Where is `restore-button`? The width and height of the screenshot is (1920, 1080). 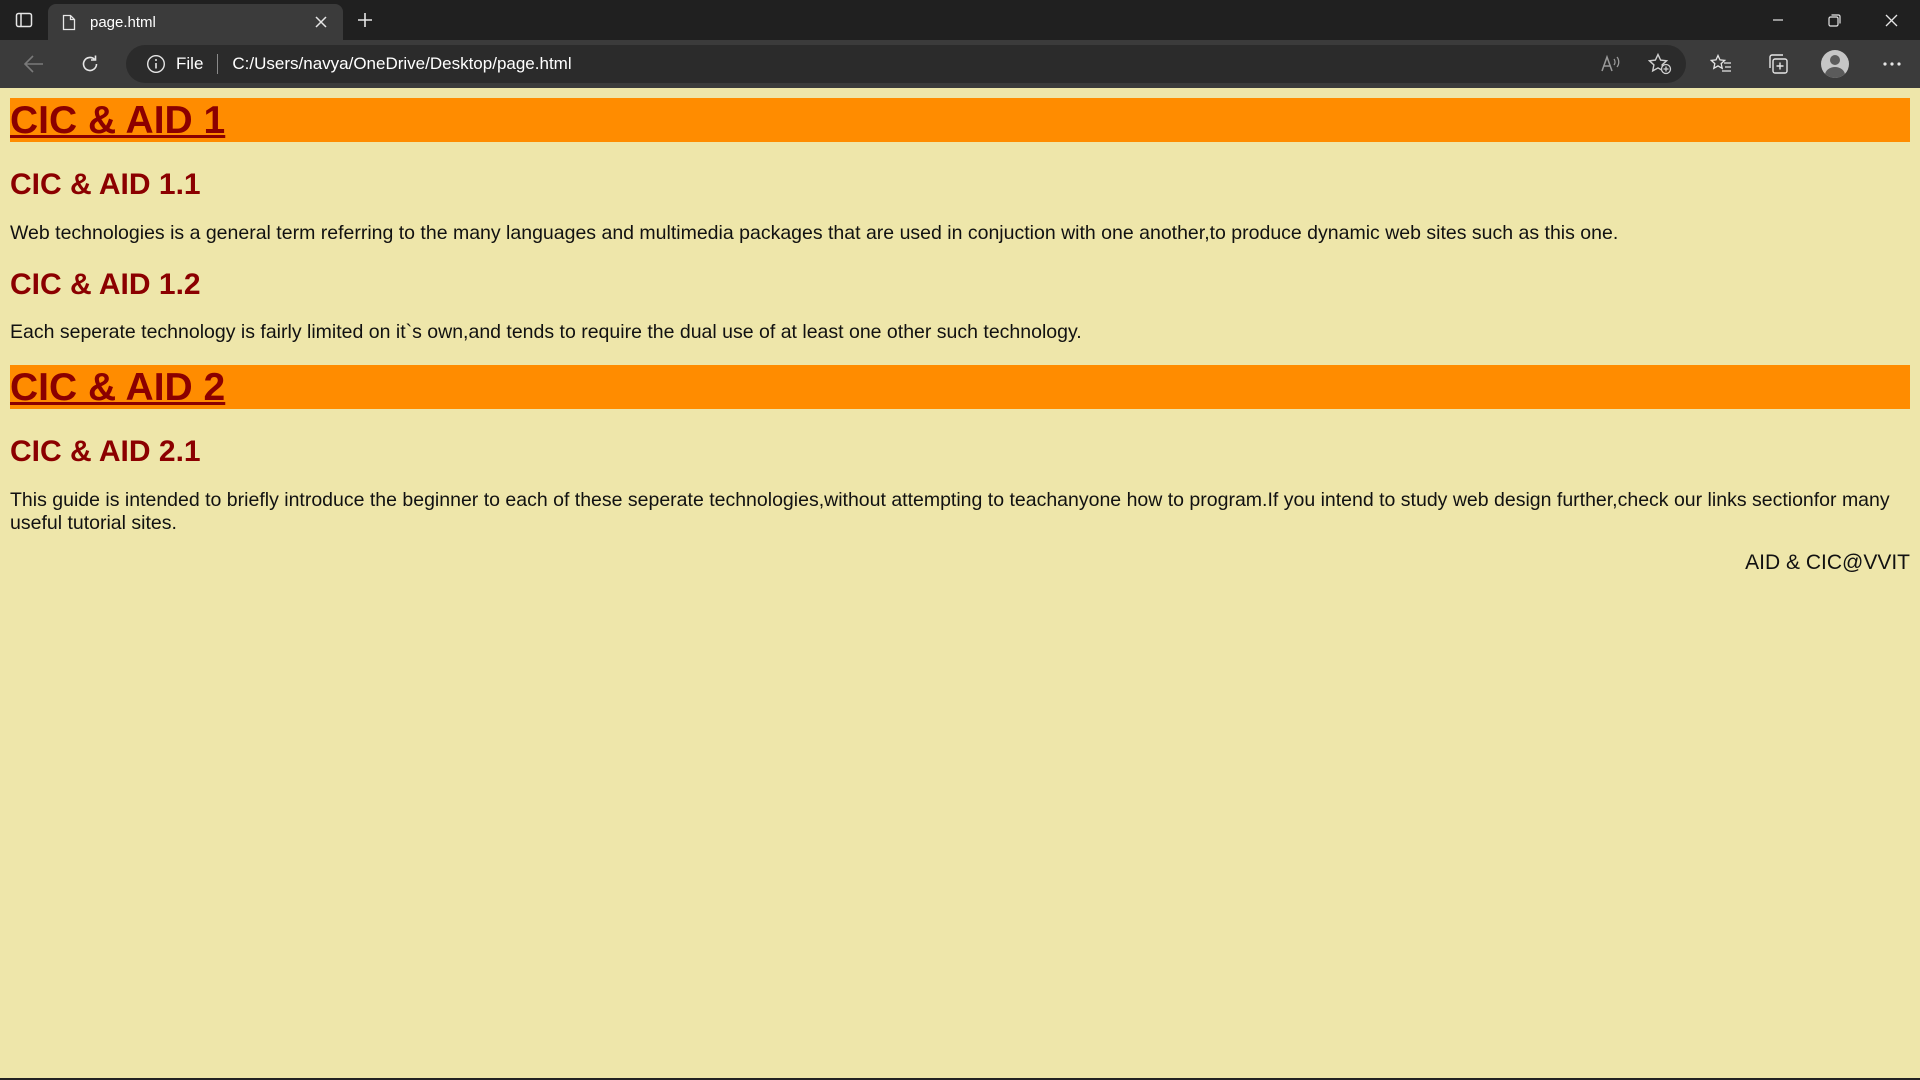
restore-button is located at coordinates (1834, 20).